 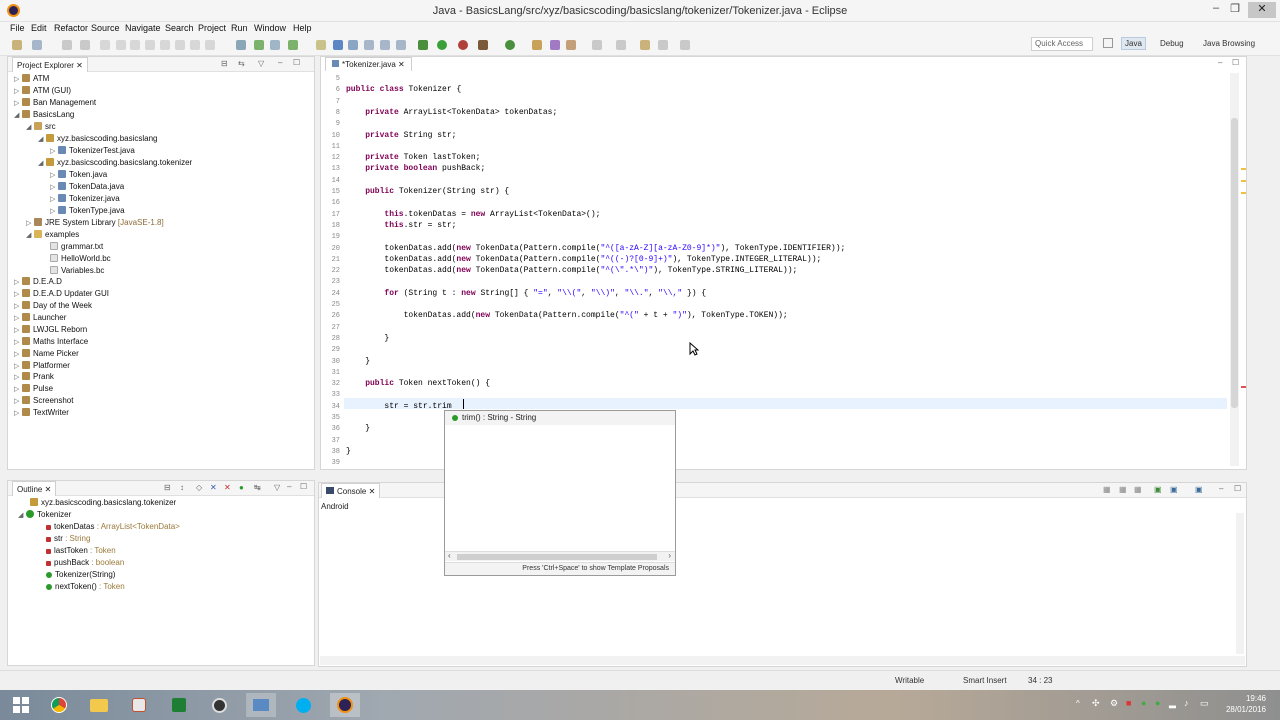 What do you see at coordinates (51, 341) in the screenshot?
I see `tree-item: ▷ Maths Interface` at bounding box center [51, 341].